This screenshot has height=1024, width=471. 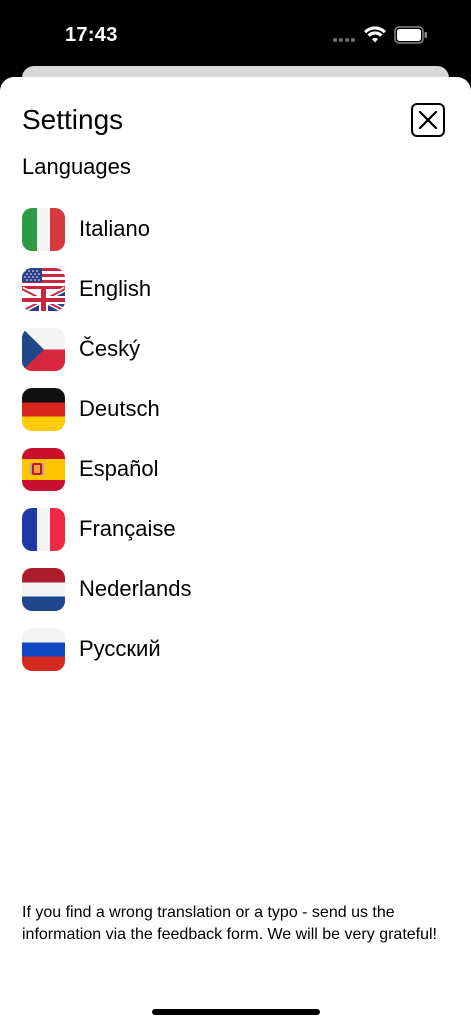 I want to click on home-indicator, so click(x=236, y=1012).